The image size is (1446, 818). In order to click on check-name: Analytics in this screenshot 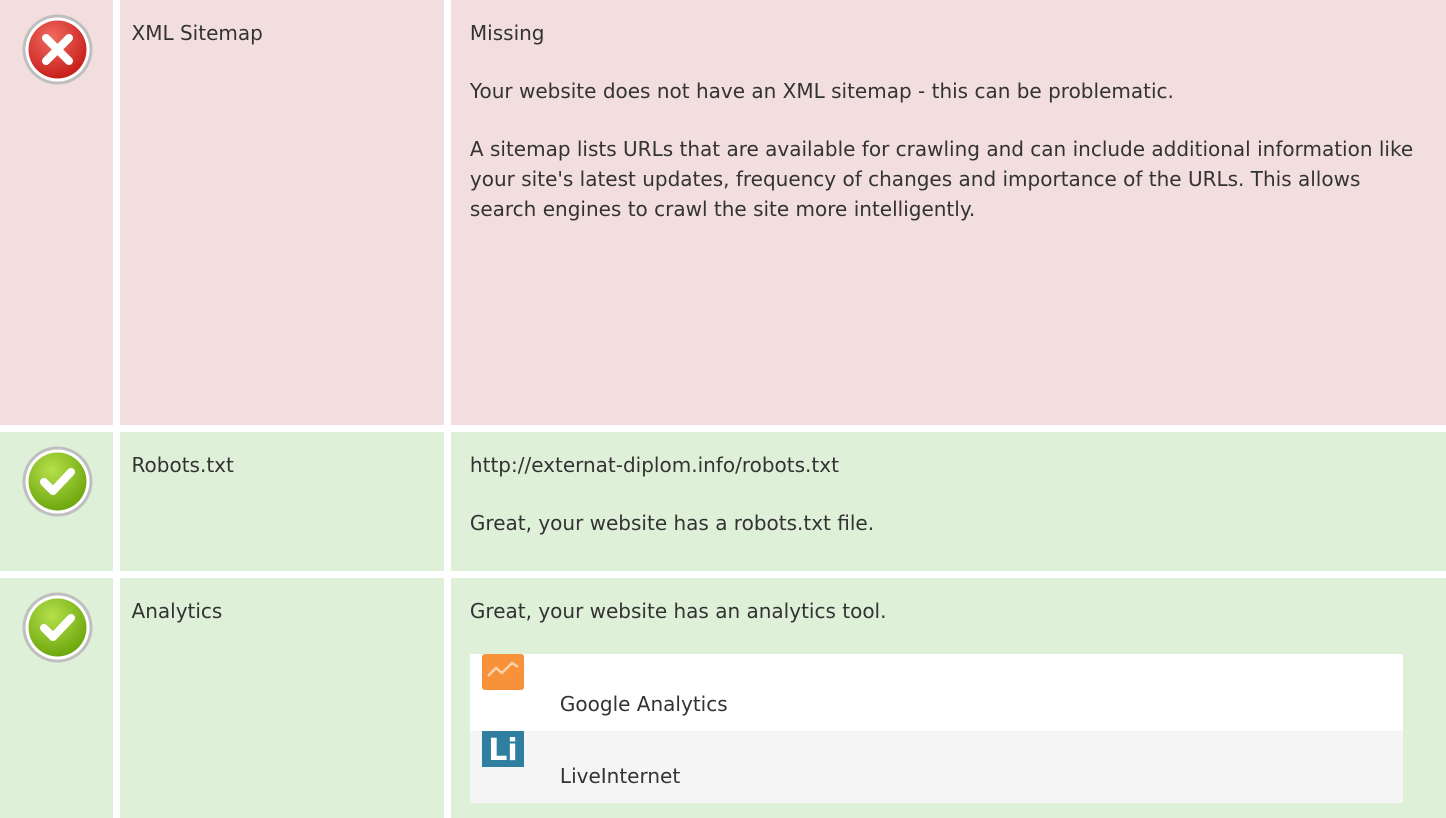, I will do `click(281, 698)`.